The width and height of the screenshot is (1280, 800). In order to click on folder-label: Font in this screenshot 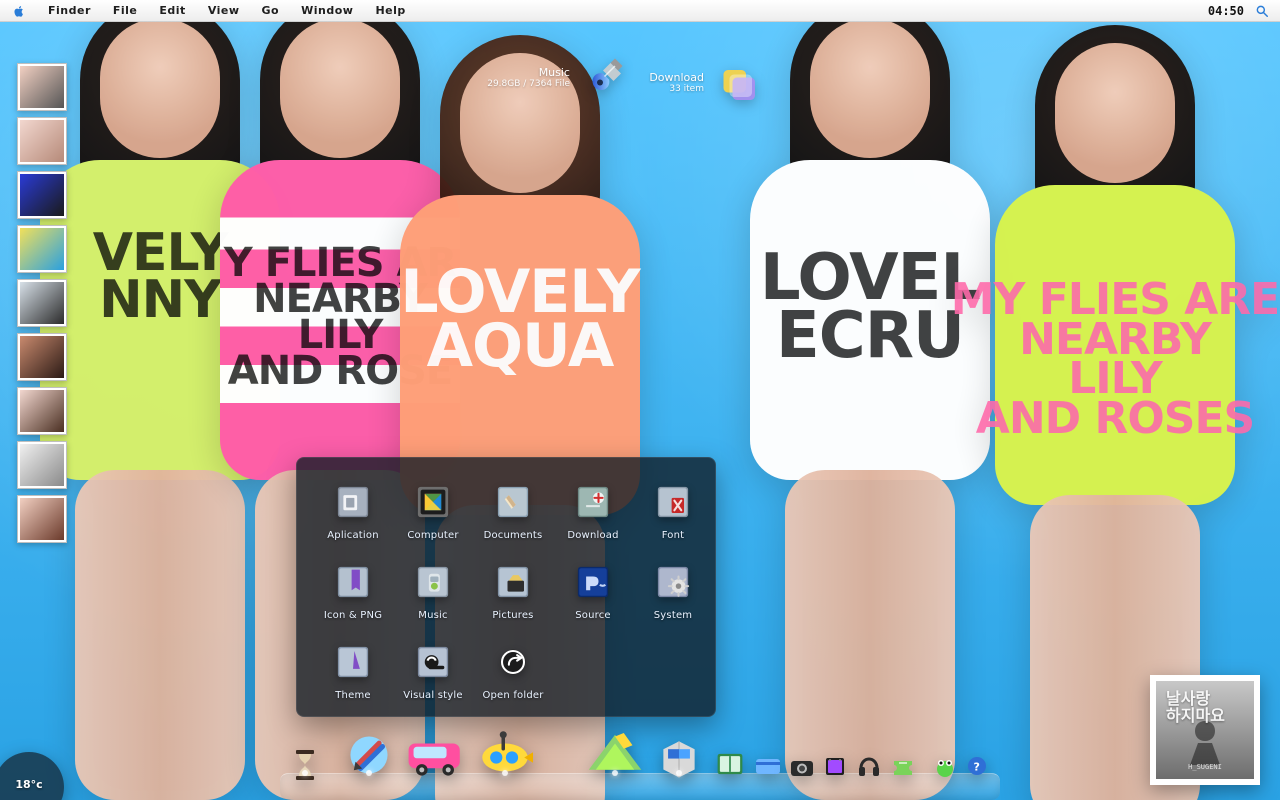, I will do `click(673, 535)`.